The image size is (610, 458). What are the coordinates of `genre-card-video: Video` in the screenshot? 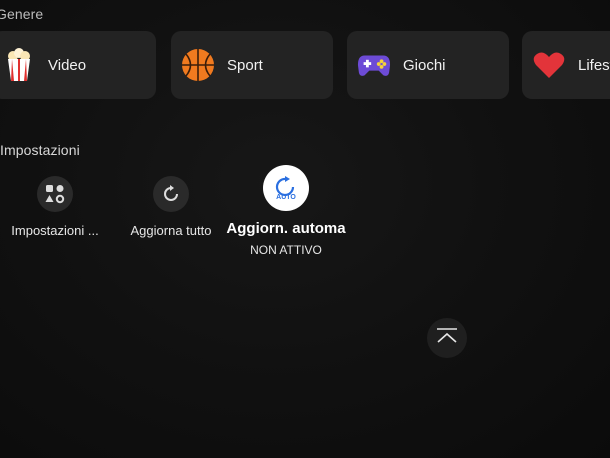 It's located at (78, 65).